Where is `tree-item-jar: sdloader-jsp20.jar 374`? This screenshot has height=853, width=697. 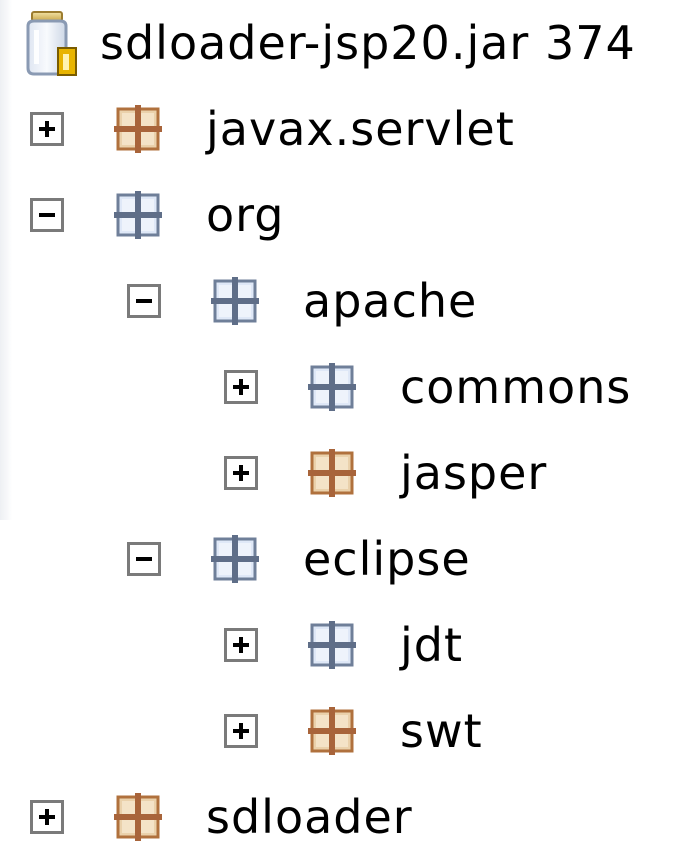 tree-item-jar: sdloader-jsp20.jar 374 is located at coordinates (329, 43).